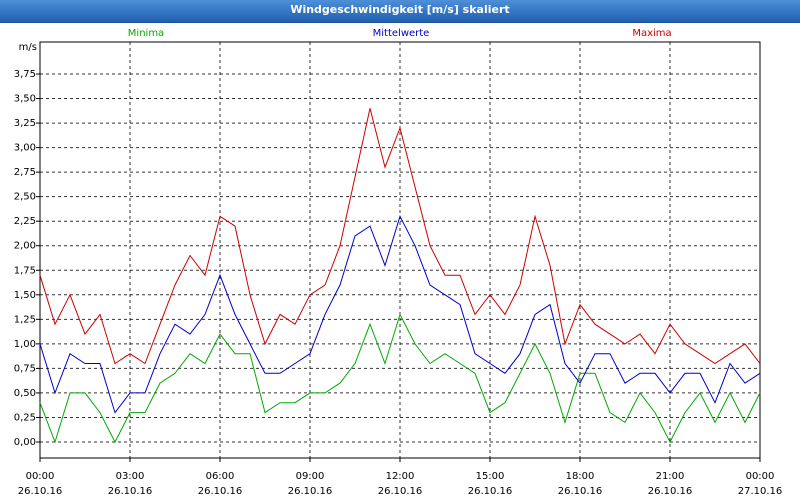 This screenshot has width=800, height=500. I want to click on y-tick-label: 0,50, so click(25, 393).